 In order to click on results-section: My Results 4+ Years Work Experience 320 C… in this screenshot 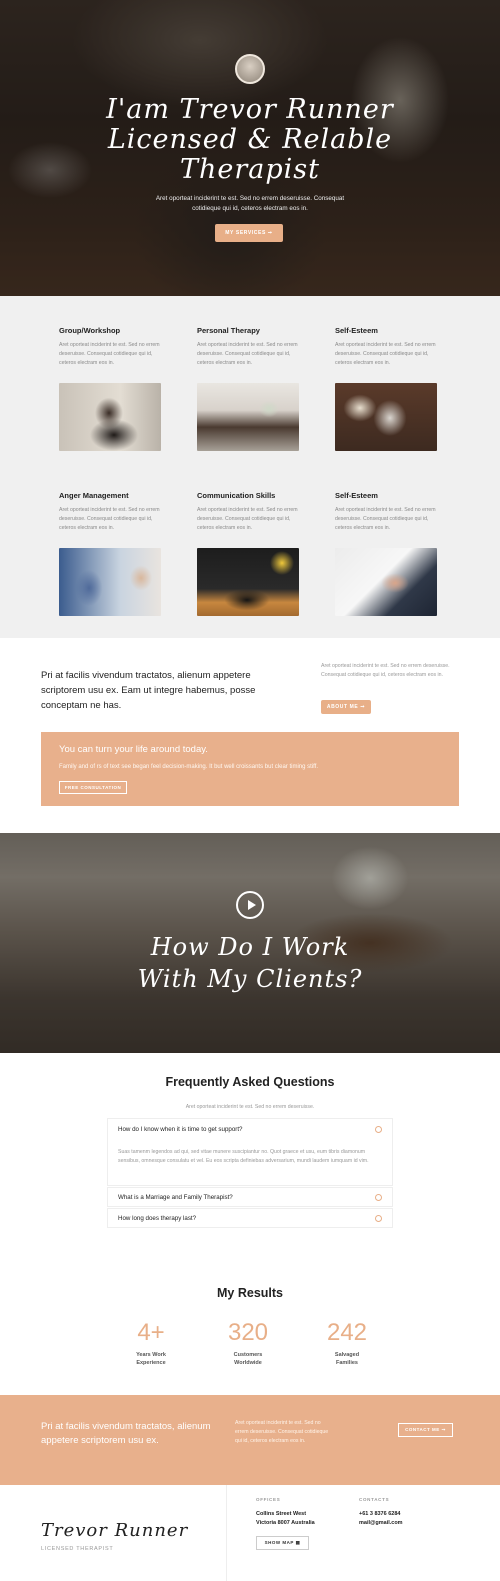, I will do `click(250, 1328)`.